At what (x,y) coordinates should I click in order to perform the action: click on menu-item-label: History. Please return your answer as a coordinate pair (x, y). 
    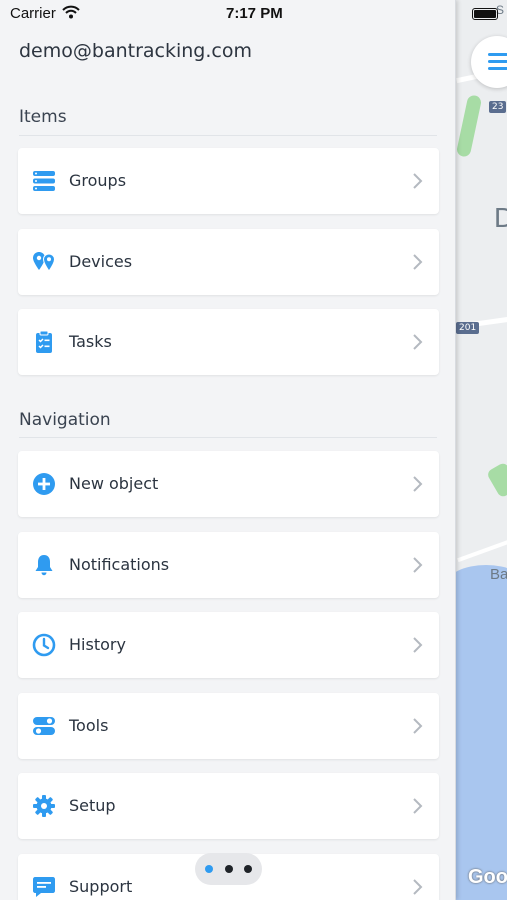
    Looking at the image, I should click on (97, 644).